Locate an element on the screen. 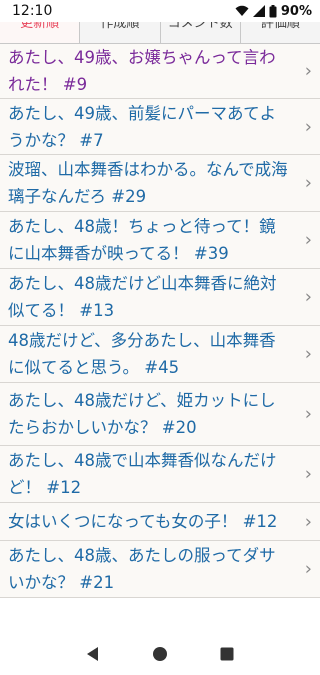  list-item: あたし、48歳で山本舞香似なんだけど！ #12 › is located at coordinates (160, 474).